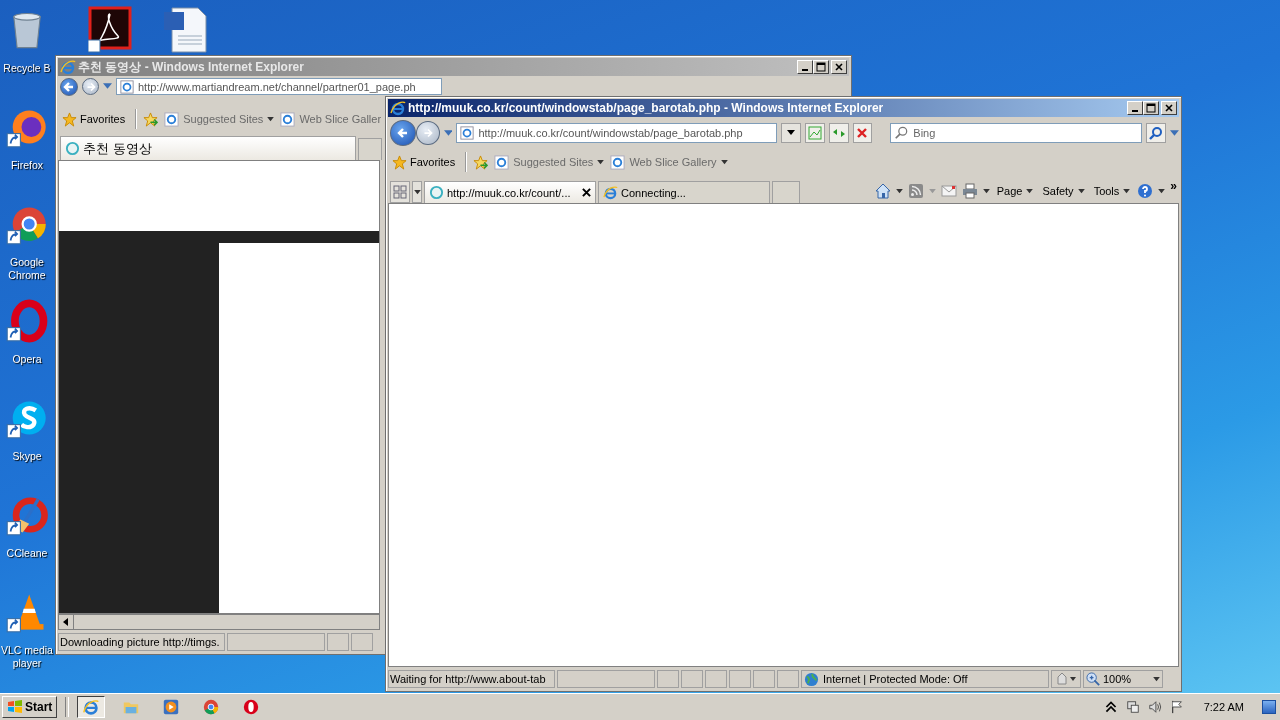 The image size is (1280, 720). Describe the element at coordinates (141, 642) in the screenshot. I see `status-text: Downloading picture http://timgs.` at that location.